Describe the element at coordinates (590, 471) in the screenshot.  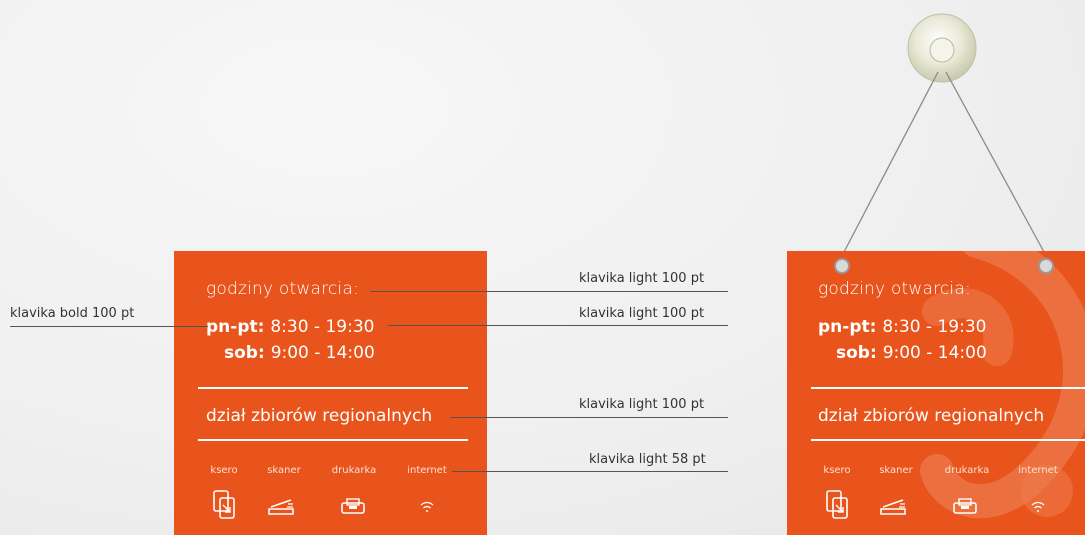
I see `anno-line-small` at that location.